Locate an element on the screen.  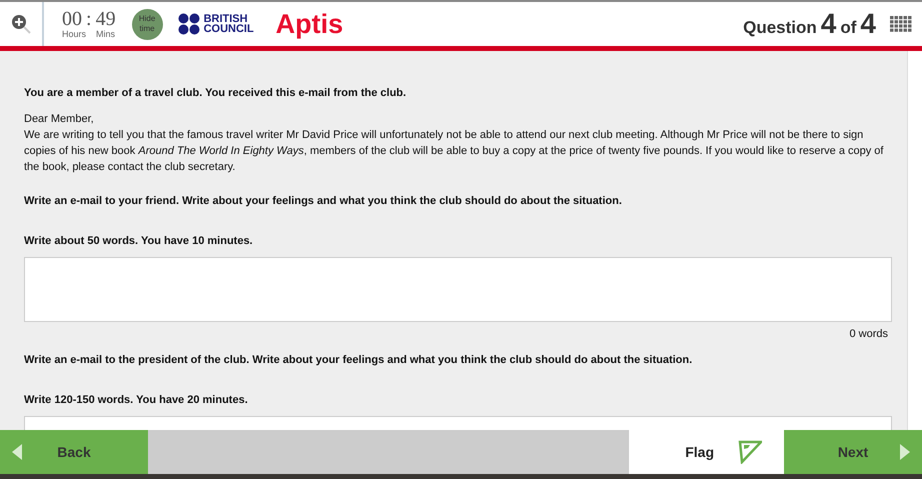
greeting-text: Dear Member, is located at coordinates (59, 119).